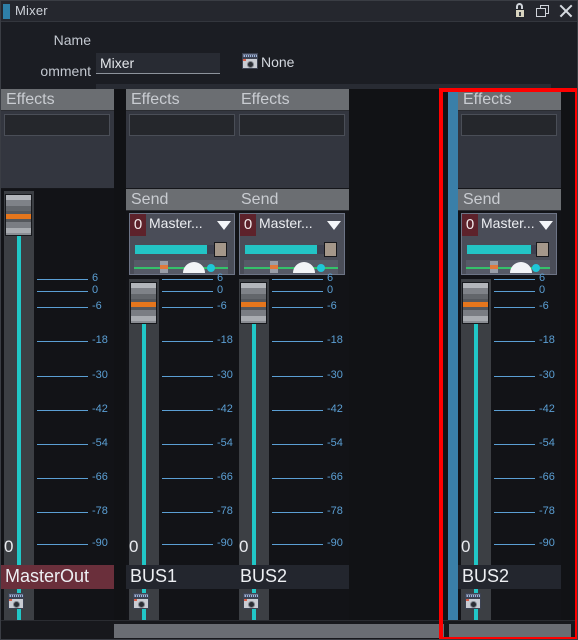 Image resolution: width=578 pixels, height=640 pixels. What do you see at coordinates (520, 11) in the screenshot?
I see `lock-icon` at bounding box center [520, 11].